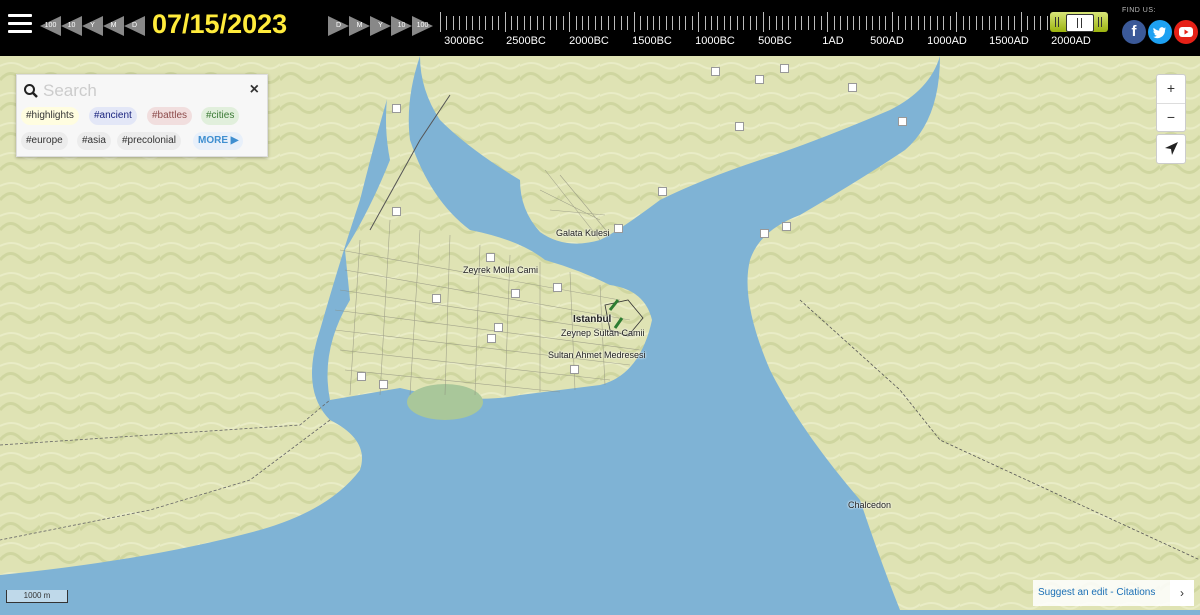 This screenshot has height=615, width=1200. I want to click on step-forward-group: D M Y 10 100, so click(380, 26).